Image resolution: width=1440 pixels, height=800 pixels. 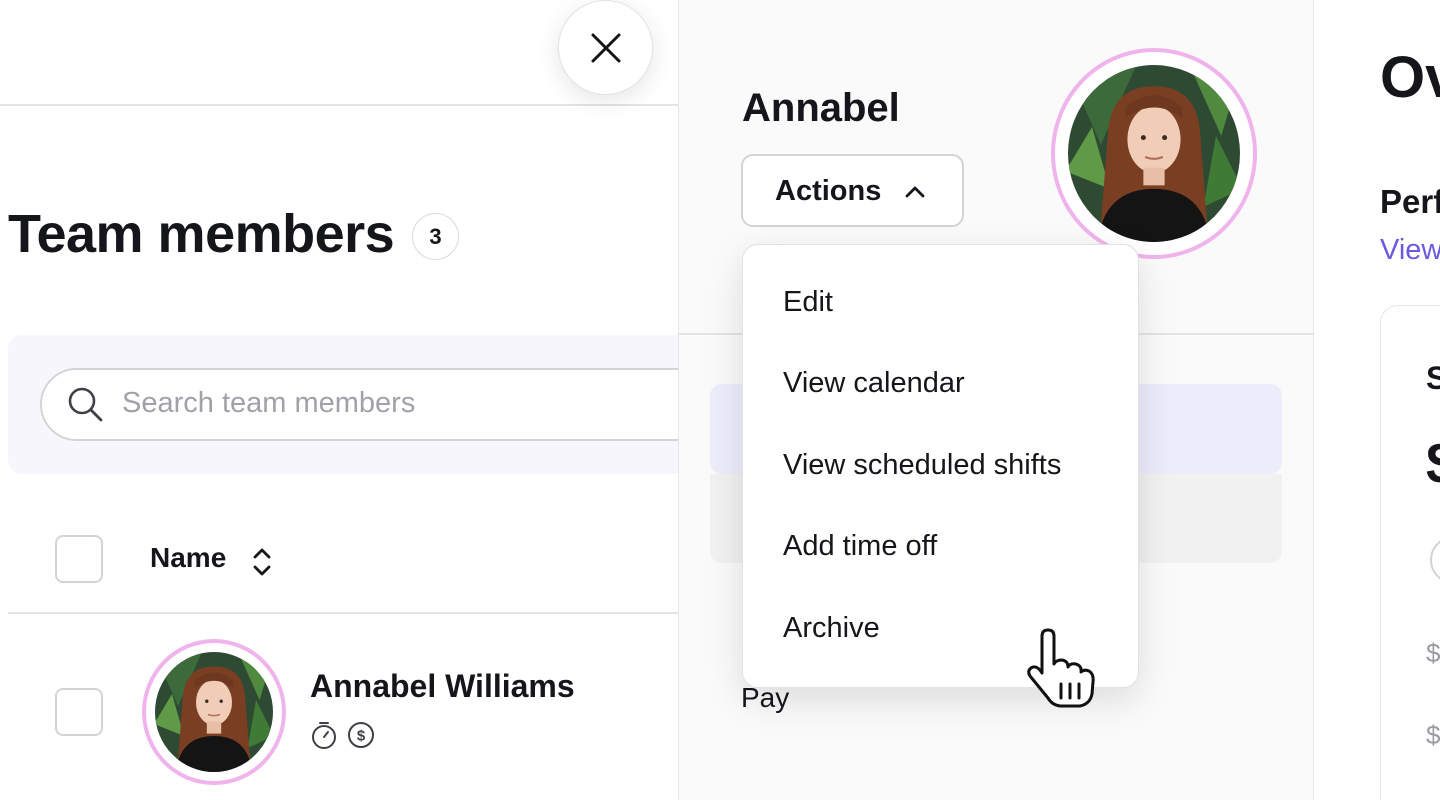 I want to click on close-button, so click(x=605, y=47).